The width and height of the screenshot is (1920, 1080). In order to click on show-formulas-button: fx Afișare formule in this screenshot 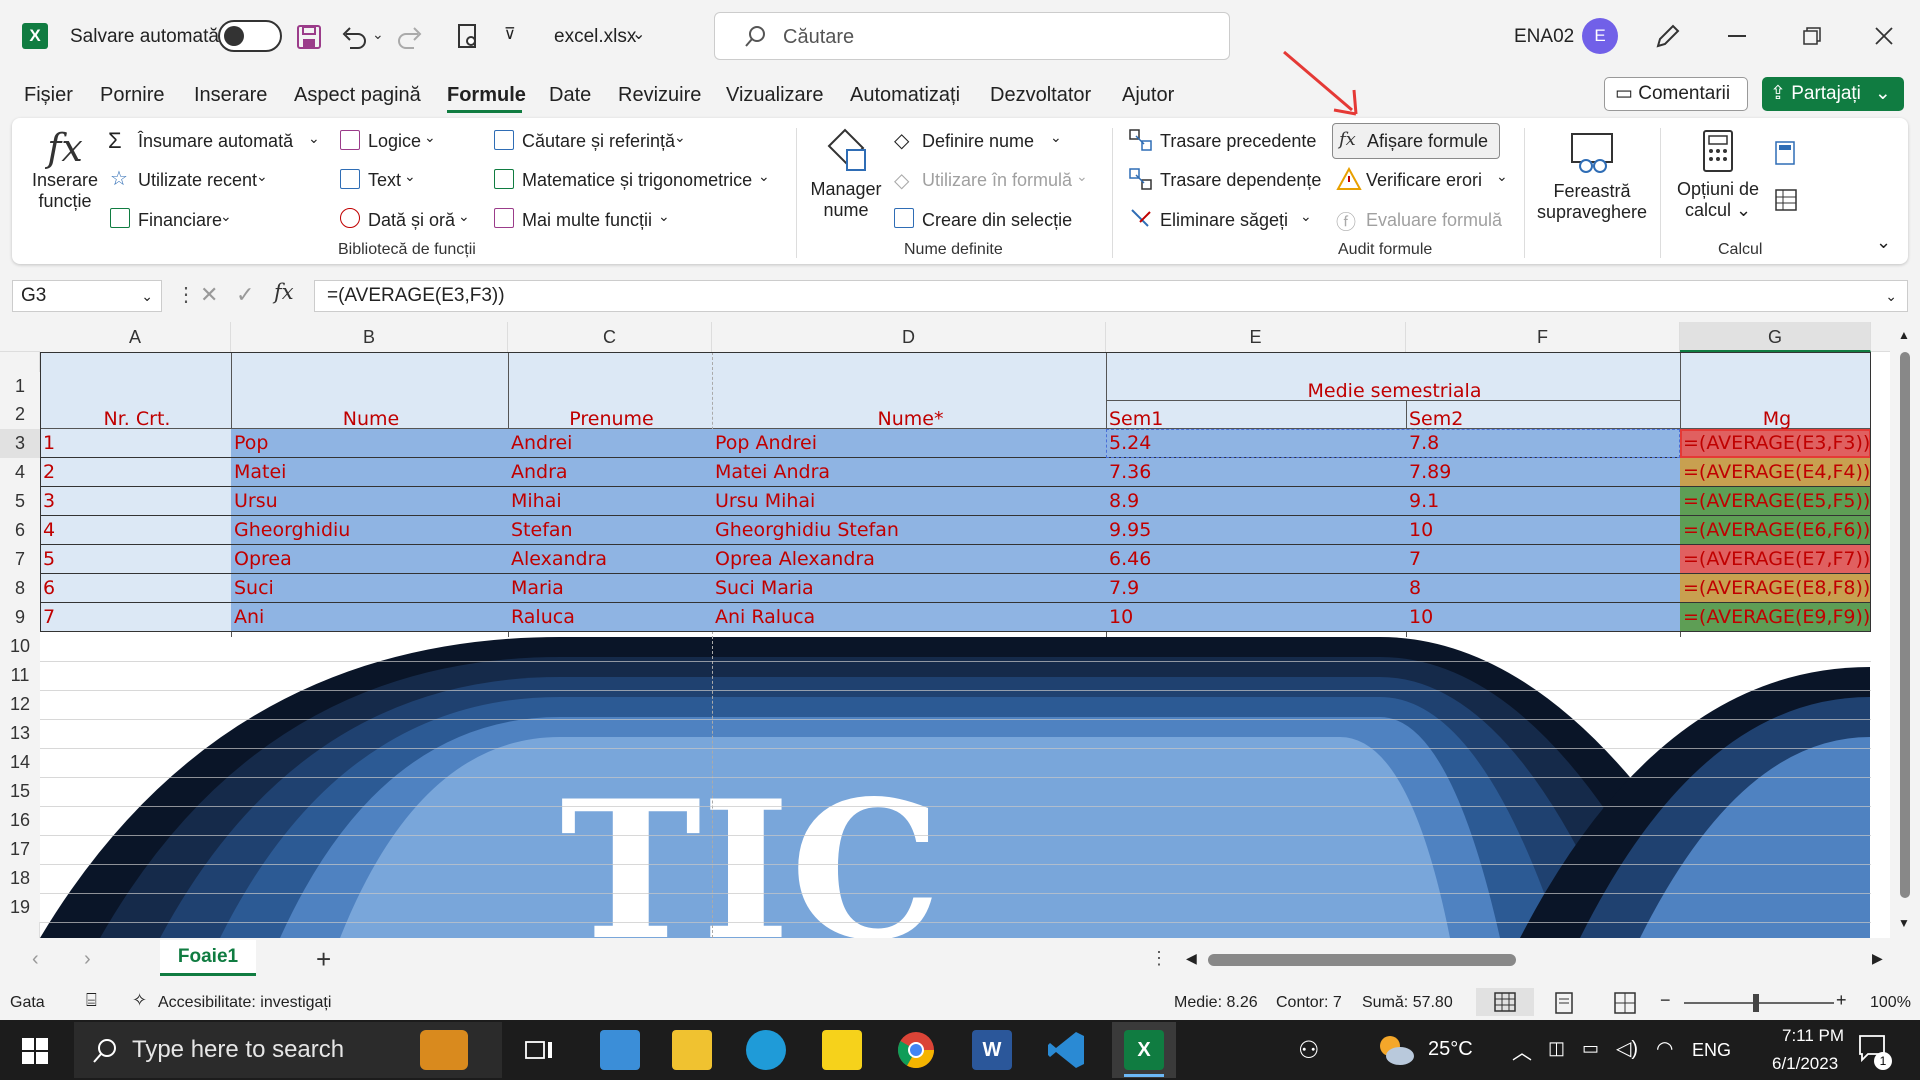, I will do `click(1416, 141)`.